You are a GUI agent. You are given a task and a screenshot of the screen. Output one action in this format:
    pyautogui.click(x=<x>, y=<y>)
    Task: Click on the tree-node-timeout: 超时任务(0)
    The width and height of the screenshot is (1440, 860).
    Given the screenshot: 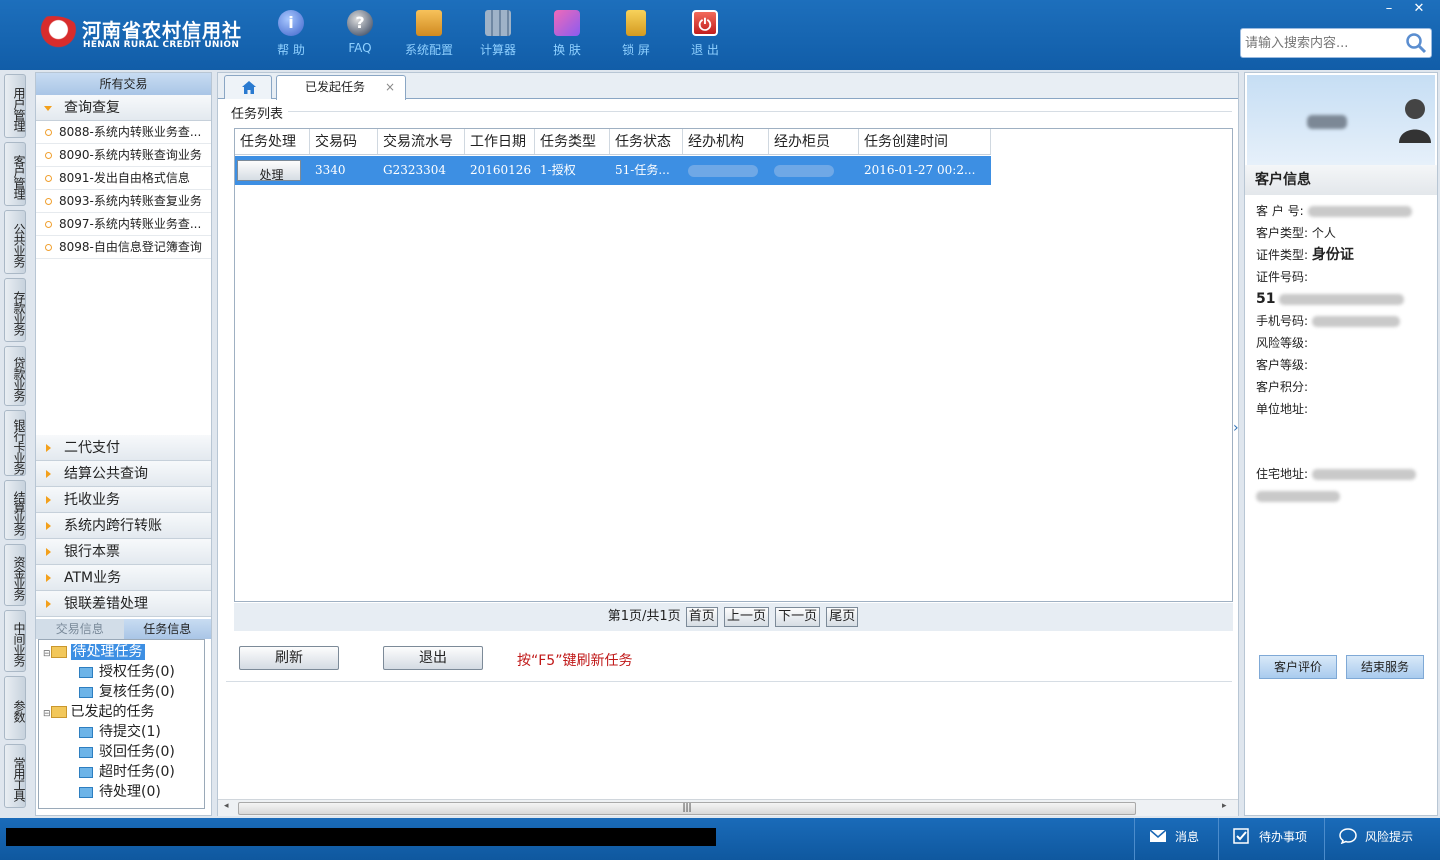 What is the action you would take?
    pyautogui.click(x=127, y=772)
    